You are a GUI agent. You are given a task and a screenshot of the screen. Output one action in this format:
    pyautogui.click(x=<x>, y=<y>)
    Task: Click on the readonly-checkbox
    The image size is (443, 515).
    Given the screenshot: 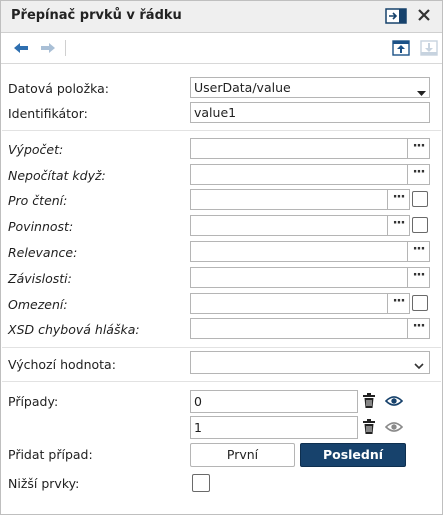 What is the action you would take?
    pyautogui.click(x=420, y=199)
    